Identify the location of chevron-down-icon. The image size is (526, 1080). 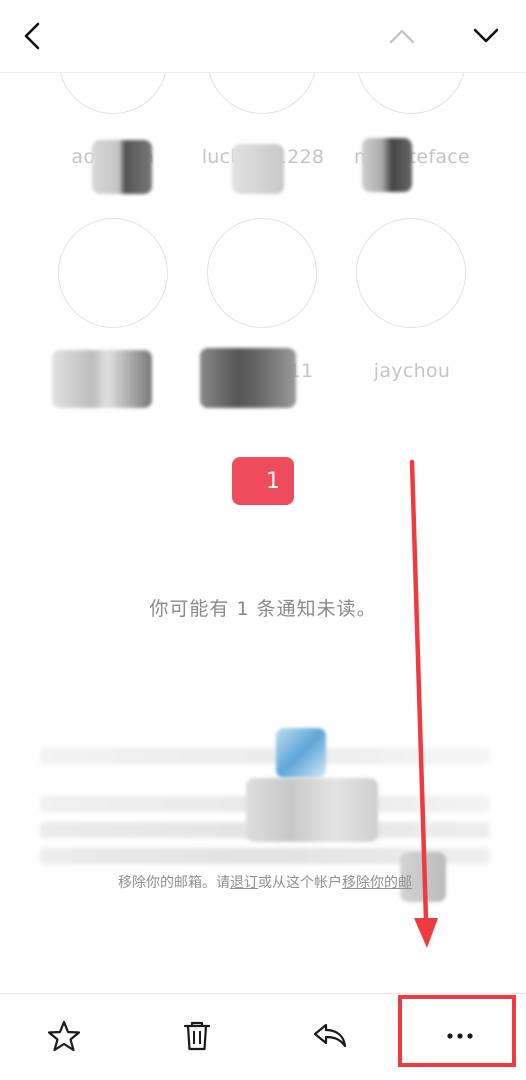
(486, 35).